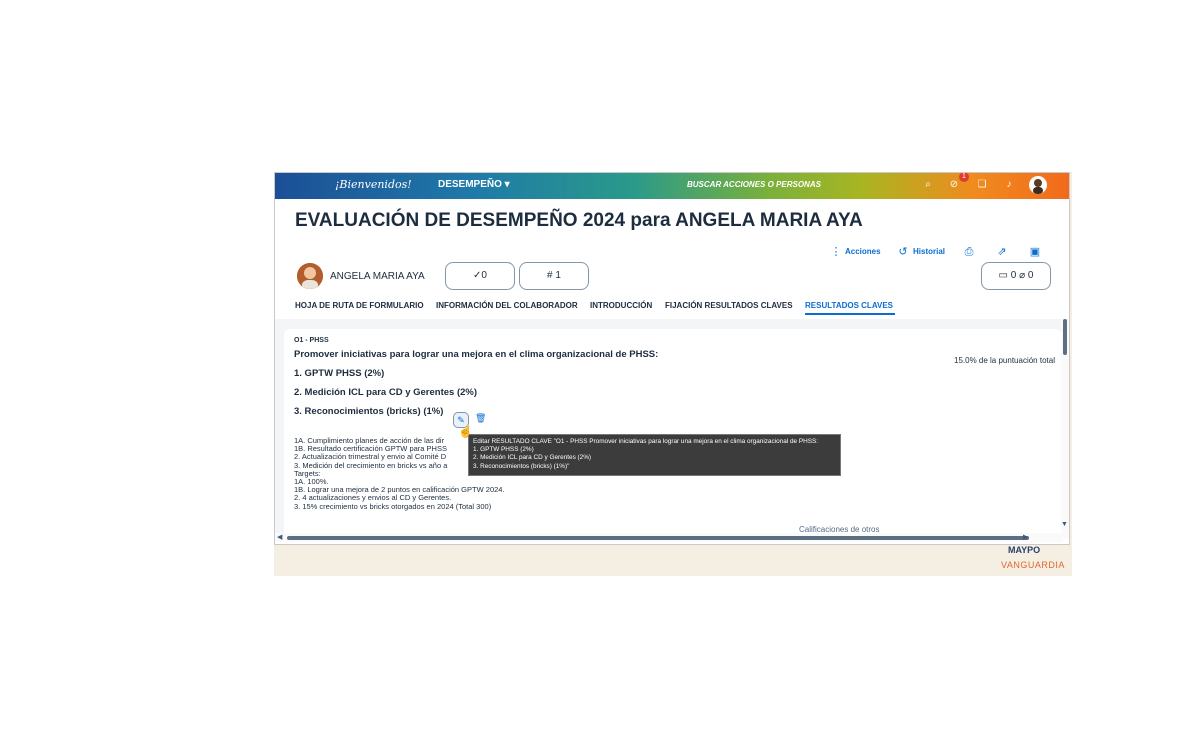 Image resolution: width=1200 pixels, height=750 pixels. I want to click on print-icon: ⎙, so click(969, 252).